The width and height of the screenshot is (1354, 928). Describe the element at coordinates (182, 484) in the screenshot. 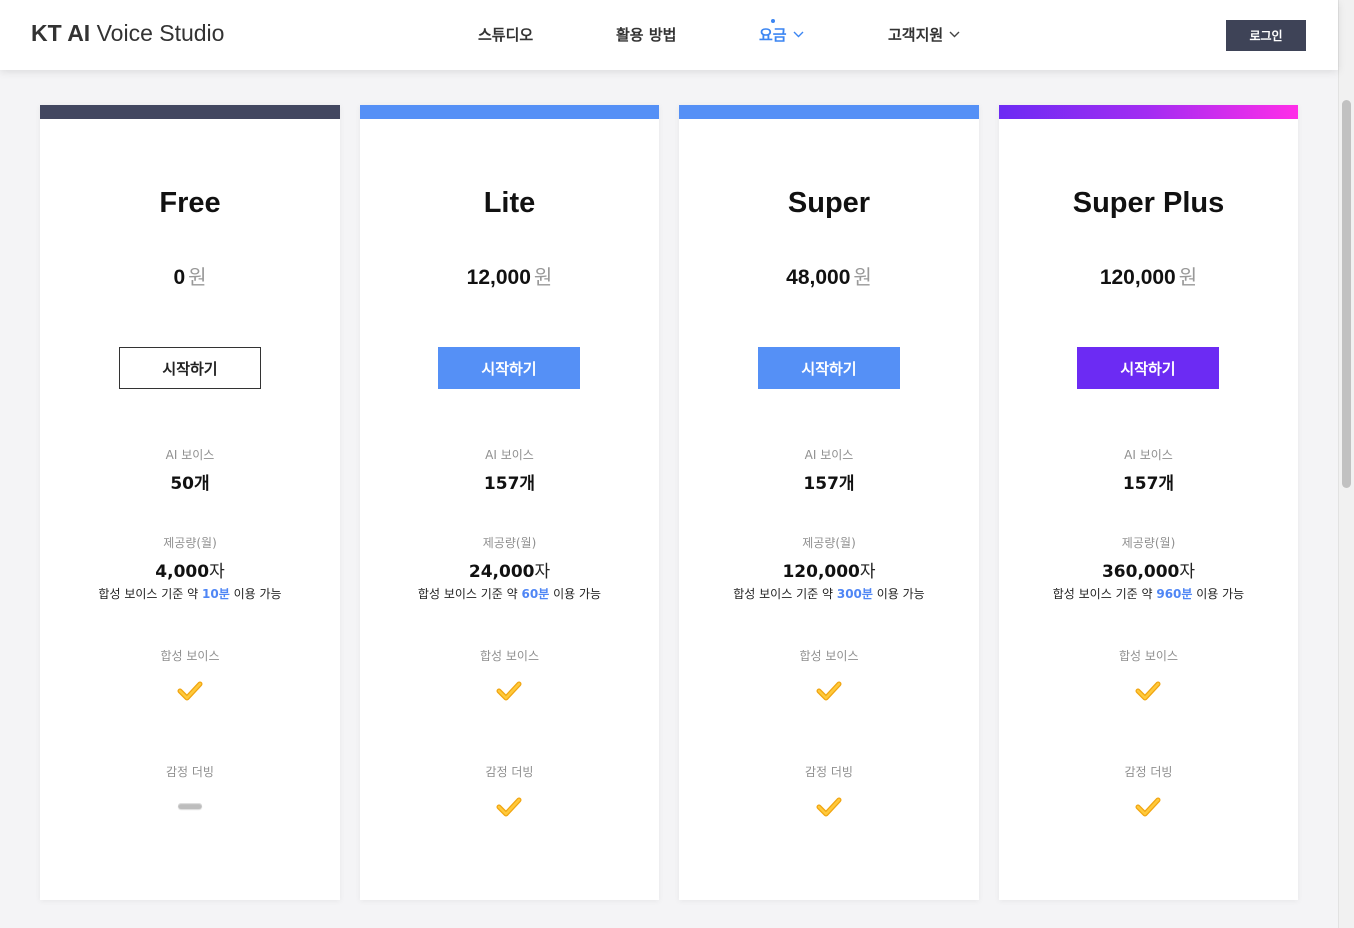

I see `ai-voice-number: 50` at that location.